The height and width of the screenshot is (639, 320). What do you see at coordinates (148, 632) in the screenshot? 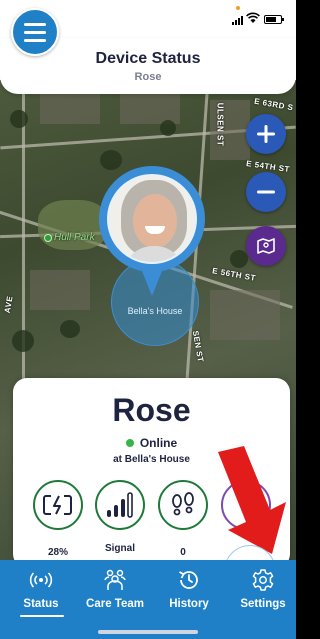
I see `home-indicator` at bounding box center [148, 632].